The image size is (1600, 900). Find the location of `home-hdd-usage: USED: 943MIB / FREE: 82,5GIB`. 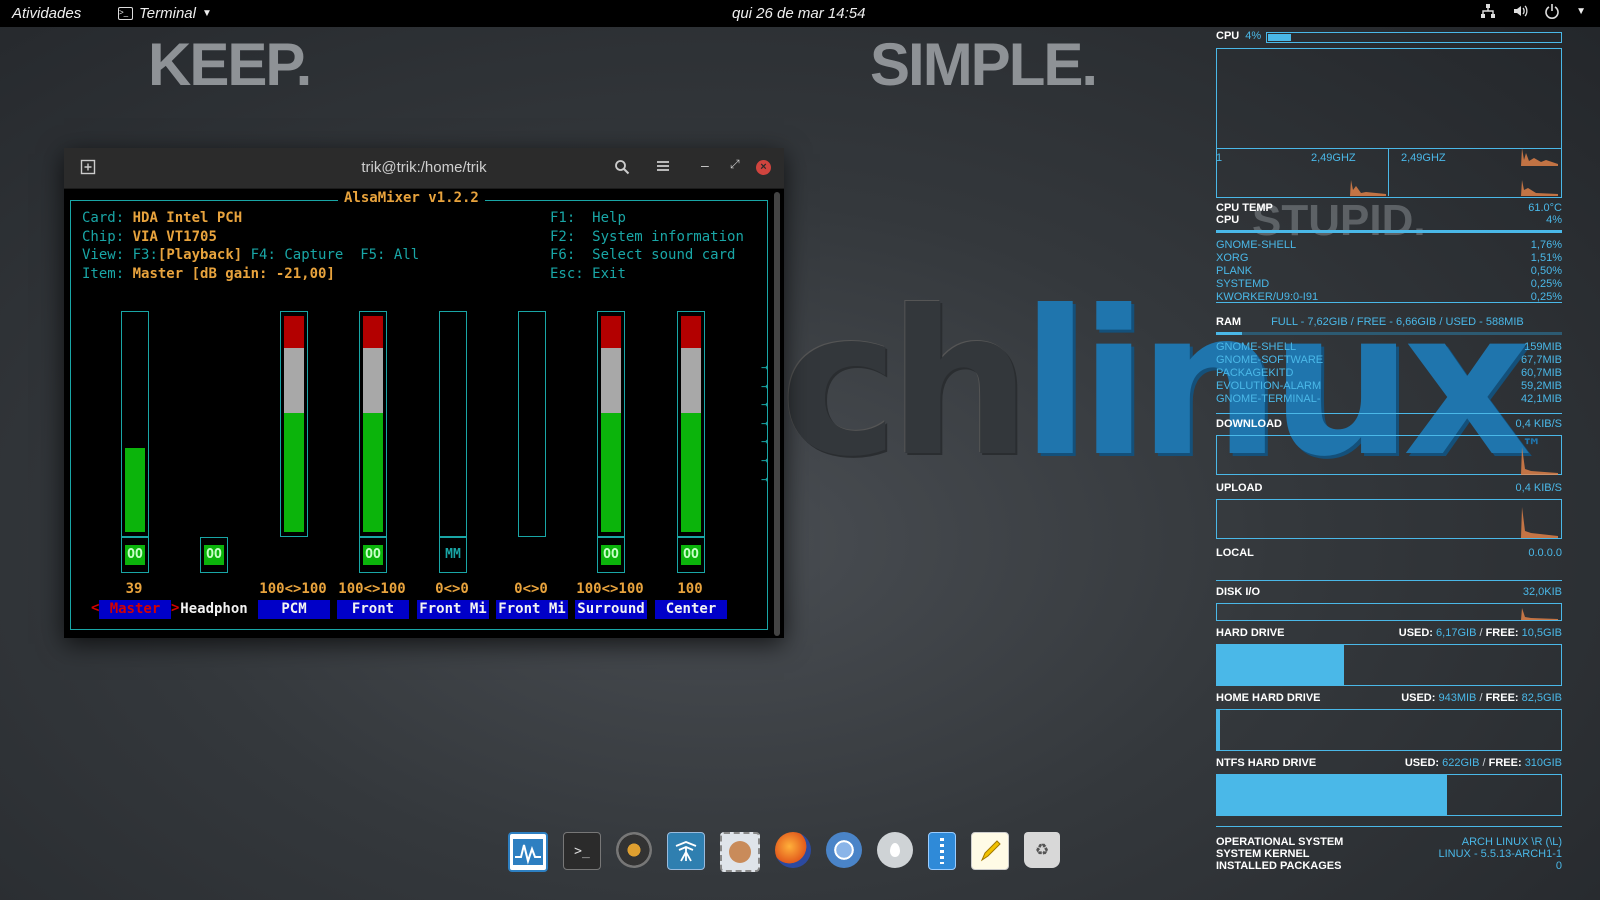

home-hdd-usage: USED: 943MIB / FREE: 82,5GIB is located at coordinates (1481, 698).